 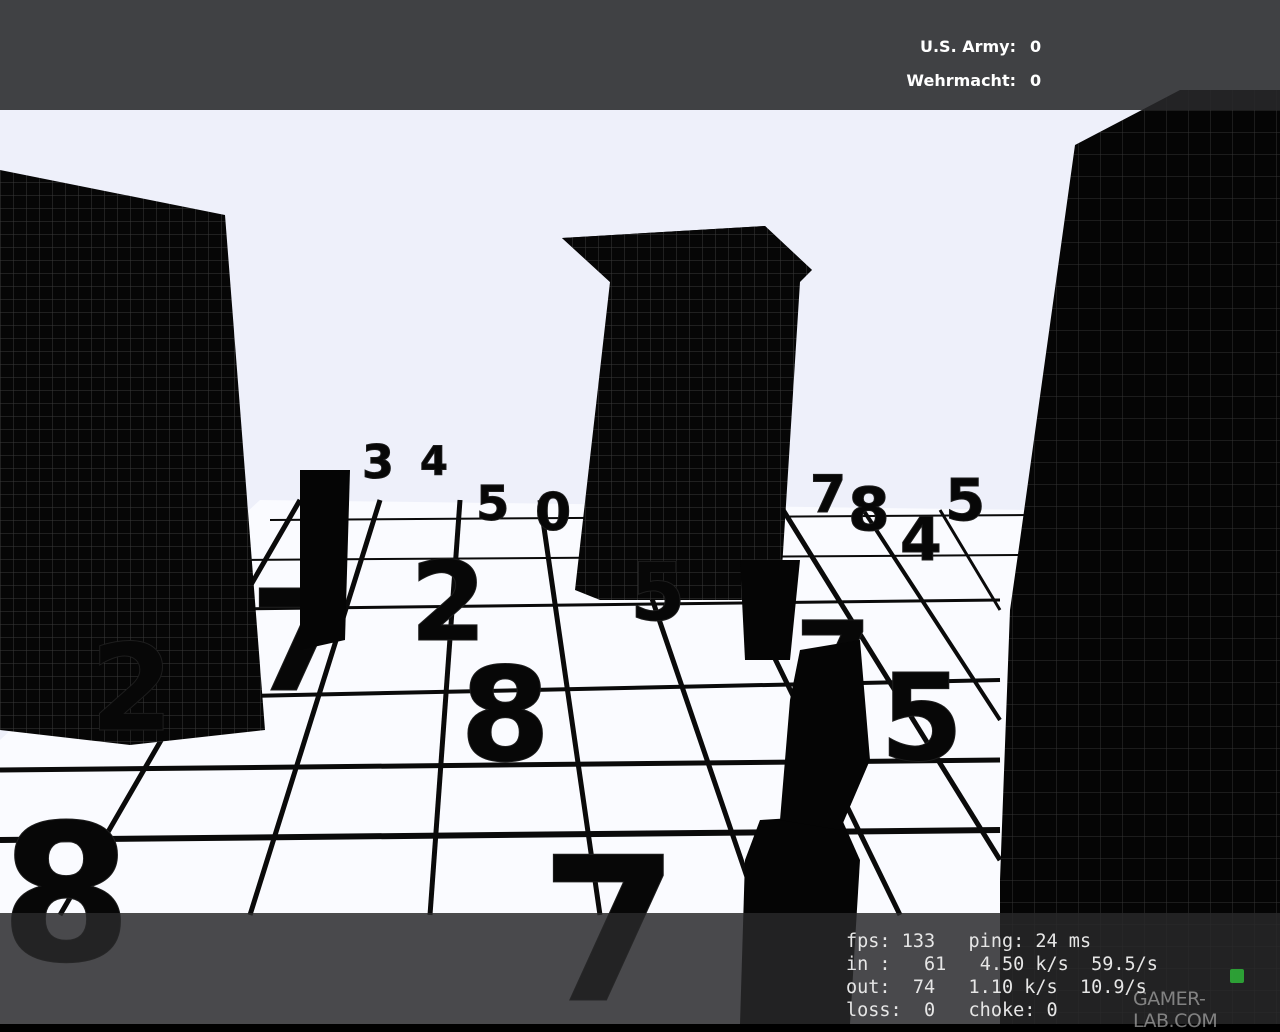 I want to click on ping-label: ping:, so click(x=996, y=941).